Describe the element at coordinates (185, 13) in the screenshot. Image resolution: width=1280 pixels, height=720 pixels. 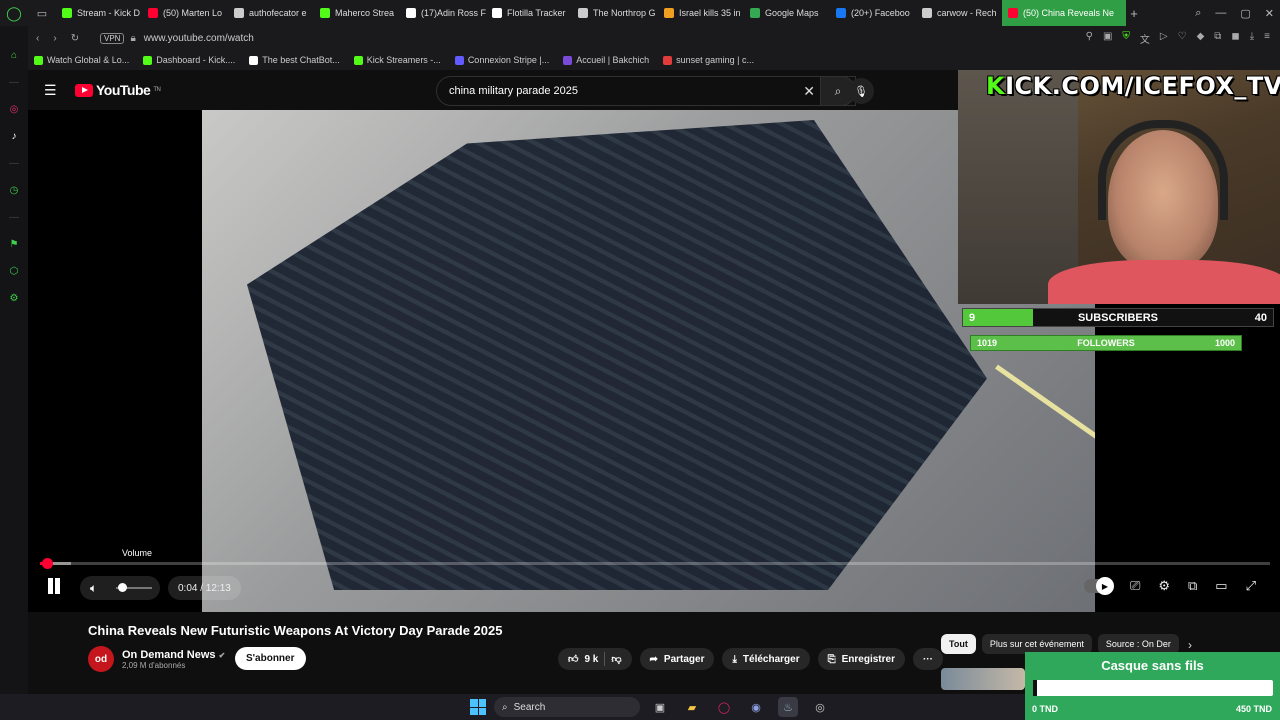
I see `browser-tab: (50) Marten Lo` at that location.